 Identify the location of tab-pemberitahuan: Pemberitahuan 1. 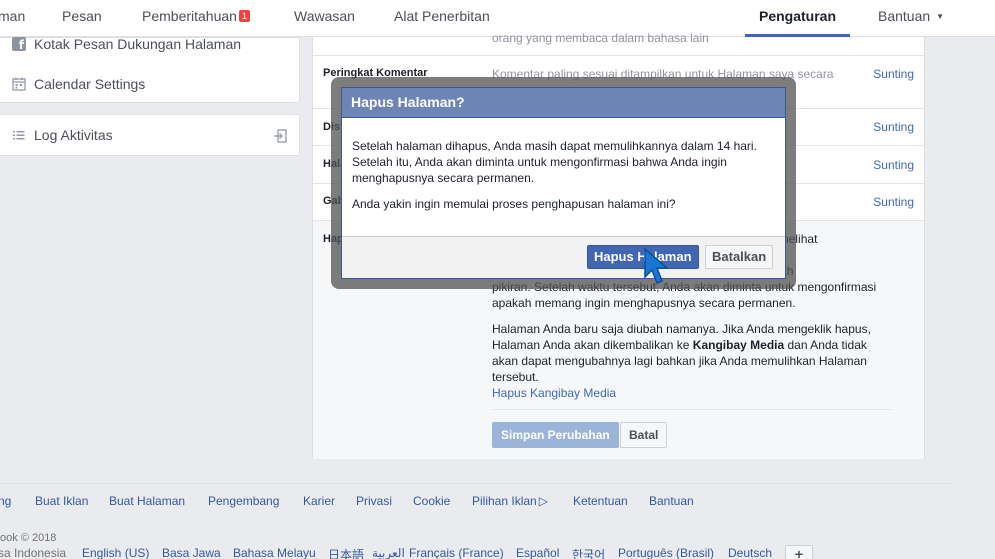
(196, 17).